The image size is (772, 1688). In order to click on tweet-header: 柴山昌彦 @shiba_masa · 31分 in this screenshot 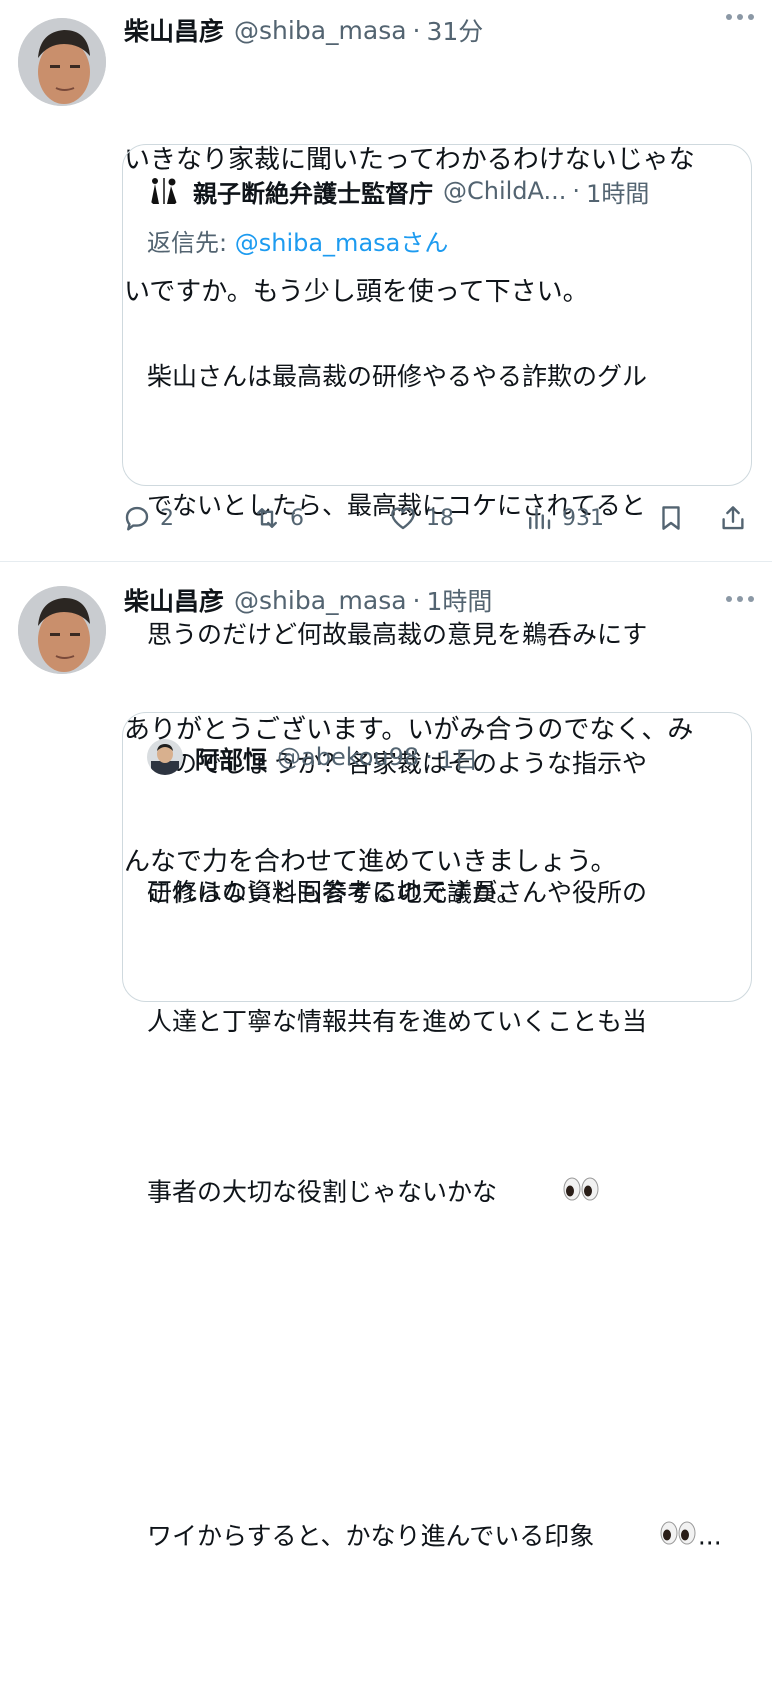, I will do `click(303, 30)`.